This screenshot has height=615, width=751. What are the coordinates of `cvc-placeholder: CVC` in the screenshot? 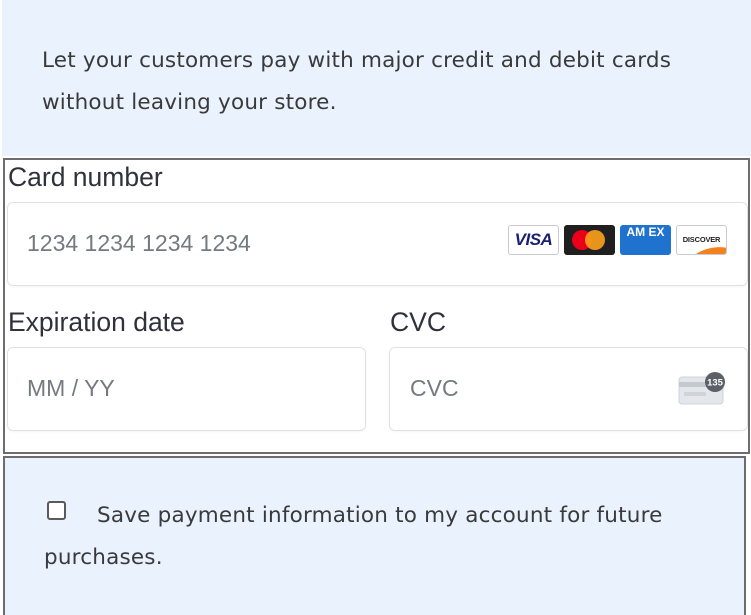 It's located at (434, 388).